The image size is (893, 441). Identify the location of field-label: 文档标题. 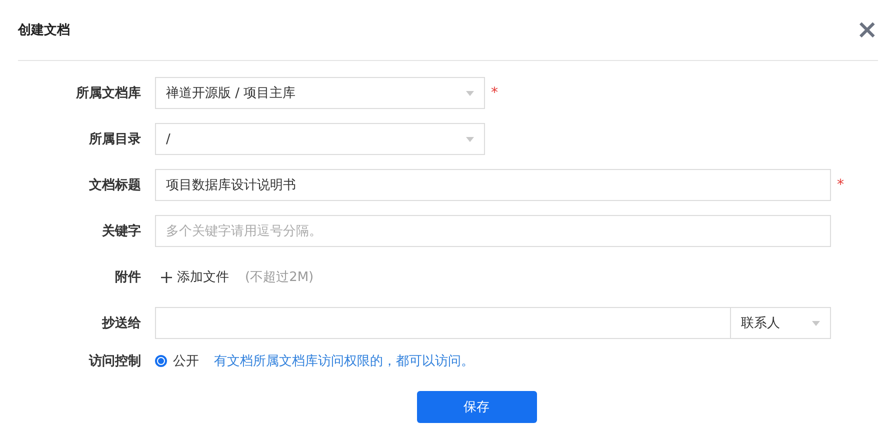
(114, 185).